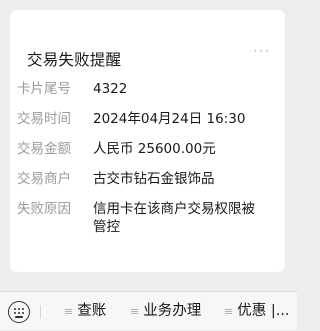  What do you see at coordinates (110, 89) in the screenshot?
I see `row-value: 4322` at bounding box center [110, 89].